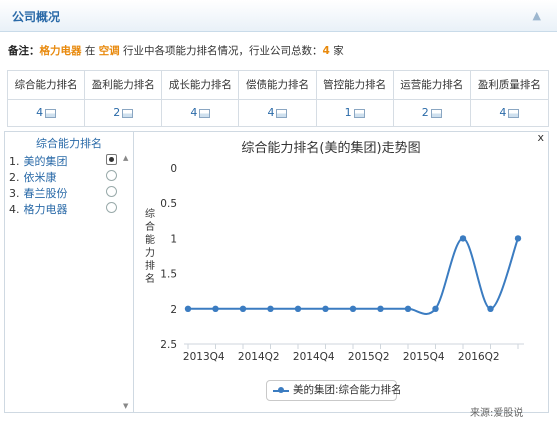 The image size is (557, 428). What do you see at coordinates (14, 177) in the screenshot?
I see `item-number: 2.` at bounding box center [14, 177].